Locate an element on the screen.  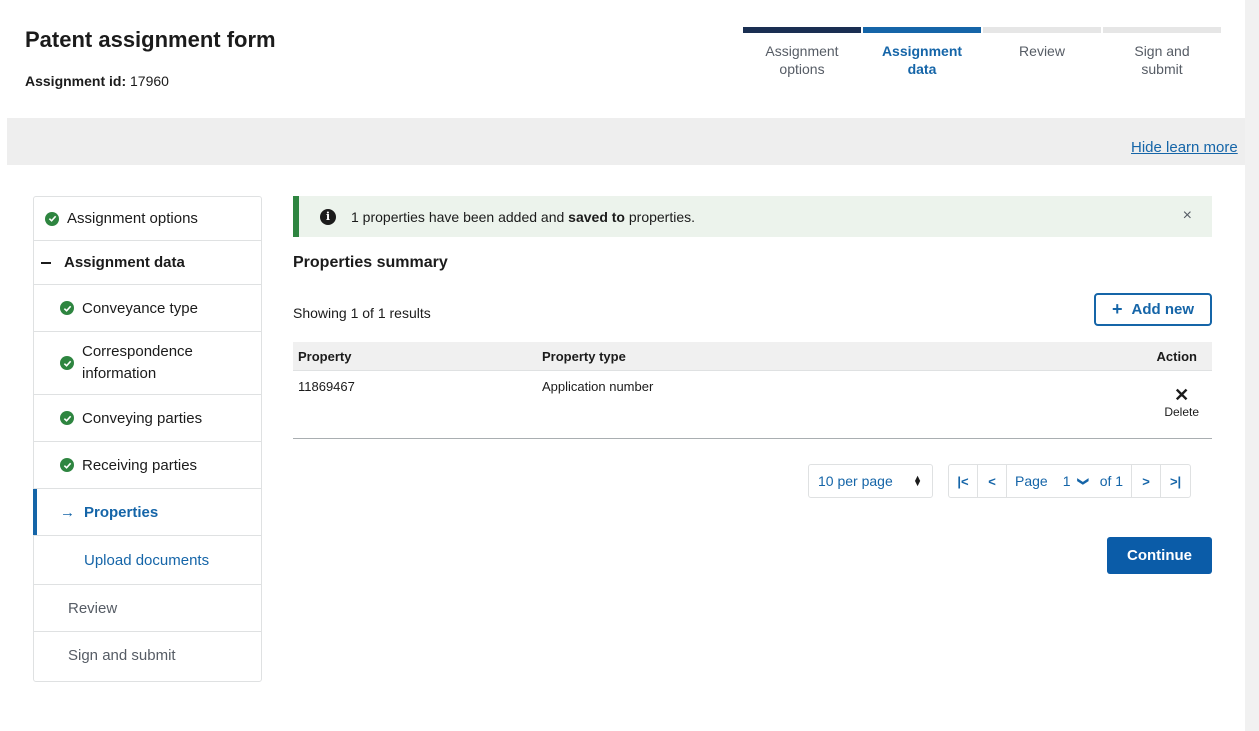
step-sign-and-submit: Sign and submit is located at coordinates (1162, 52).